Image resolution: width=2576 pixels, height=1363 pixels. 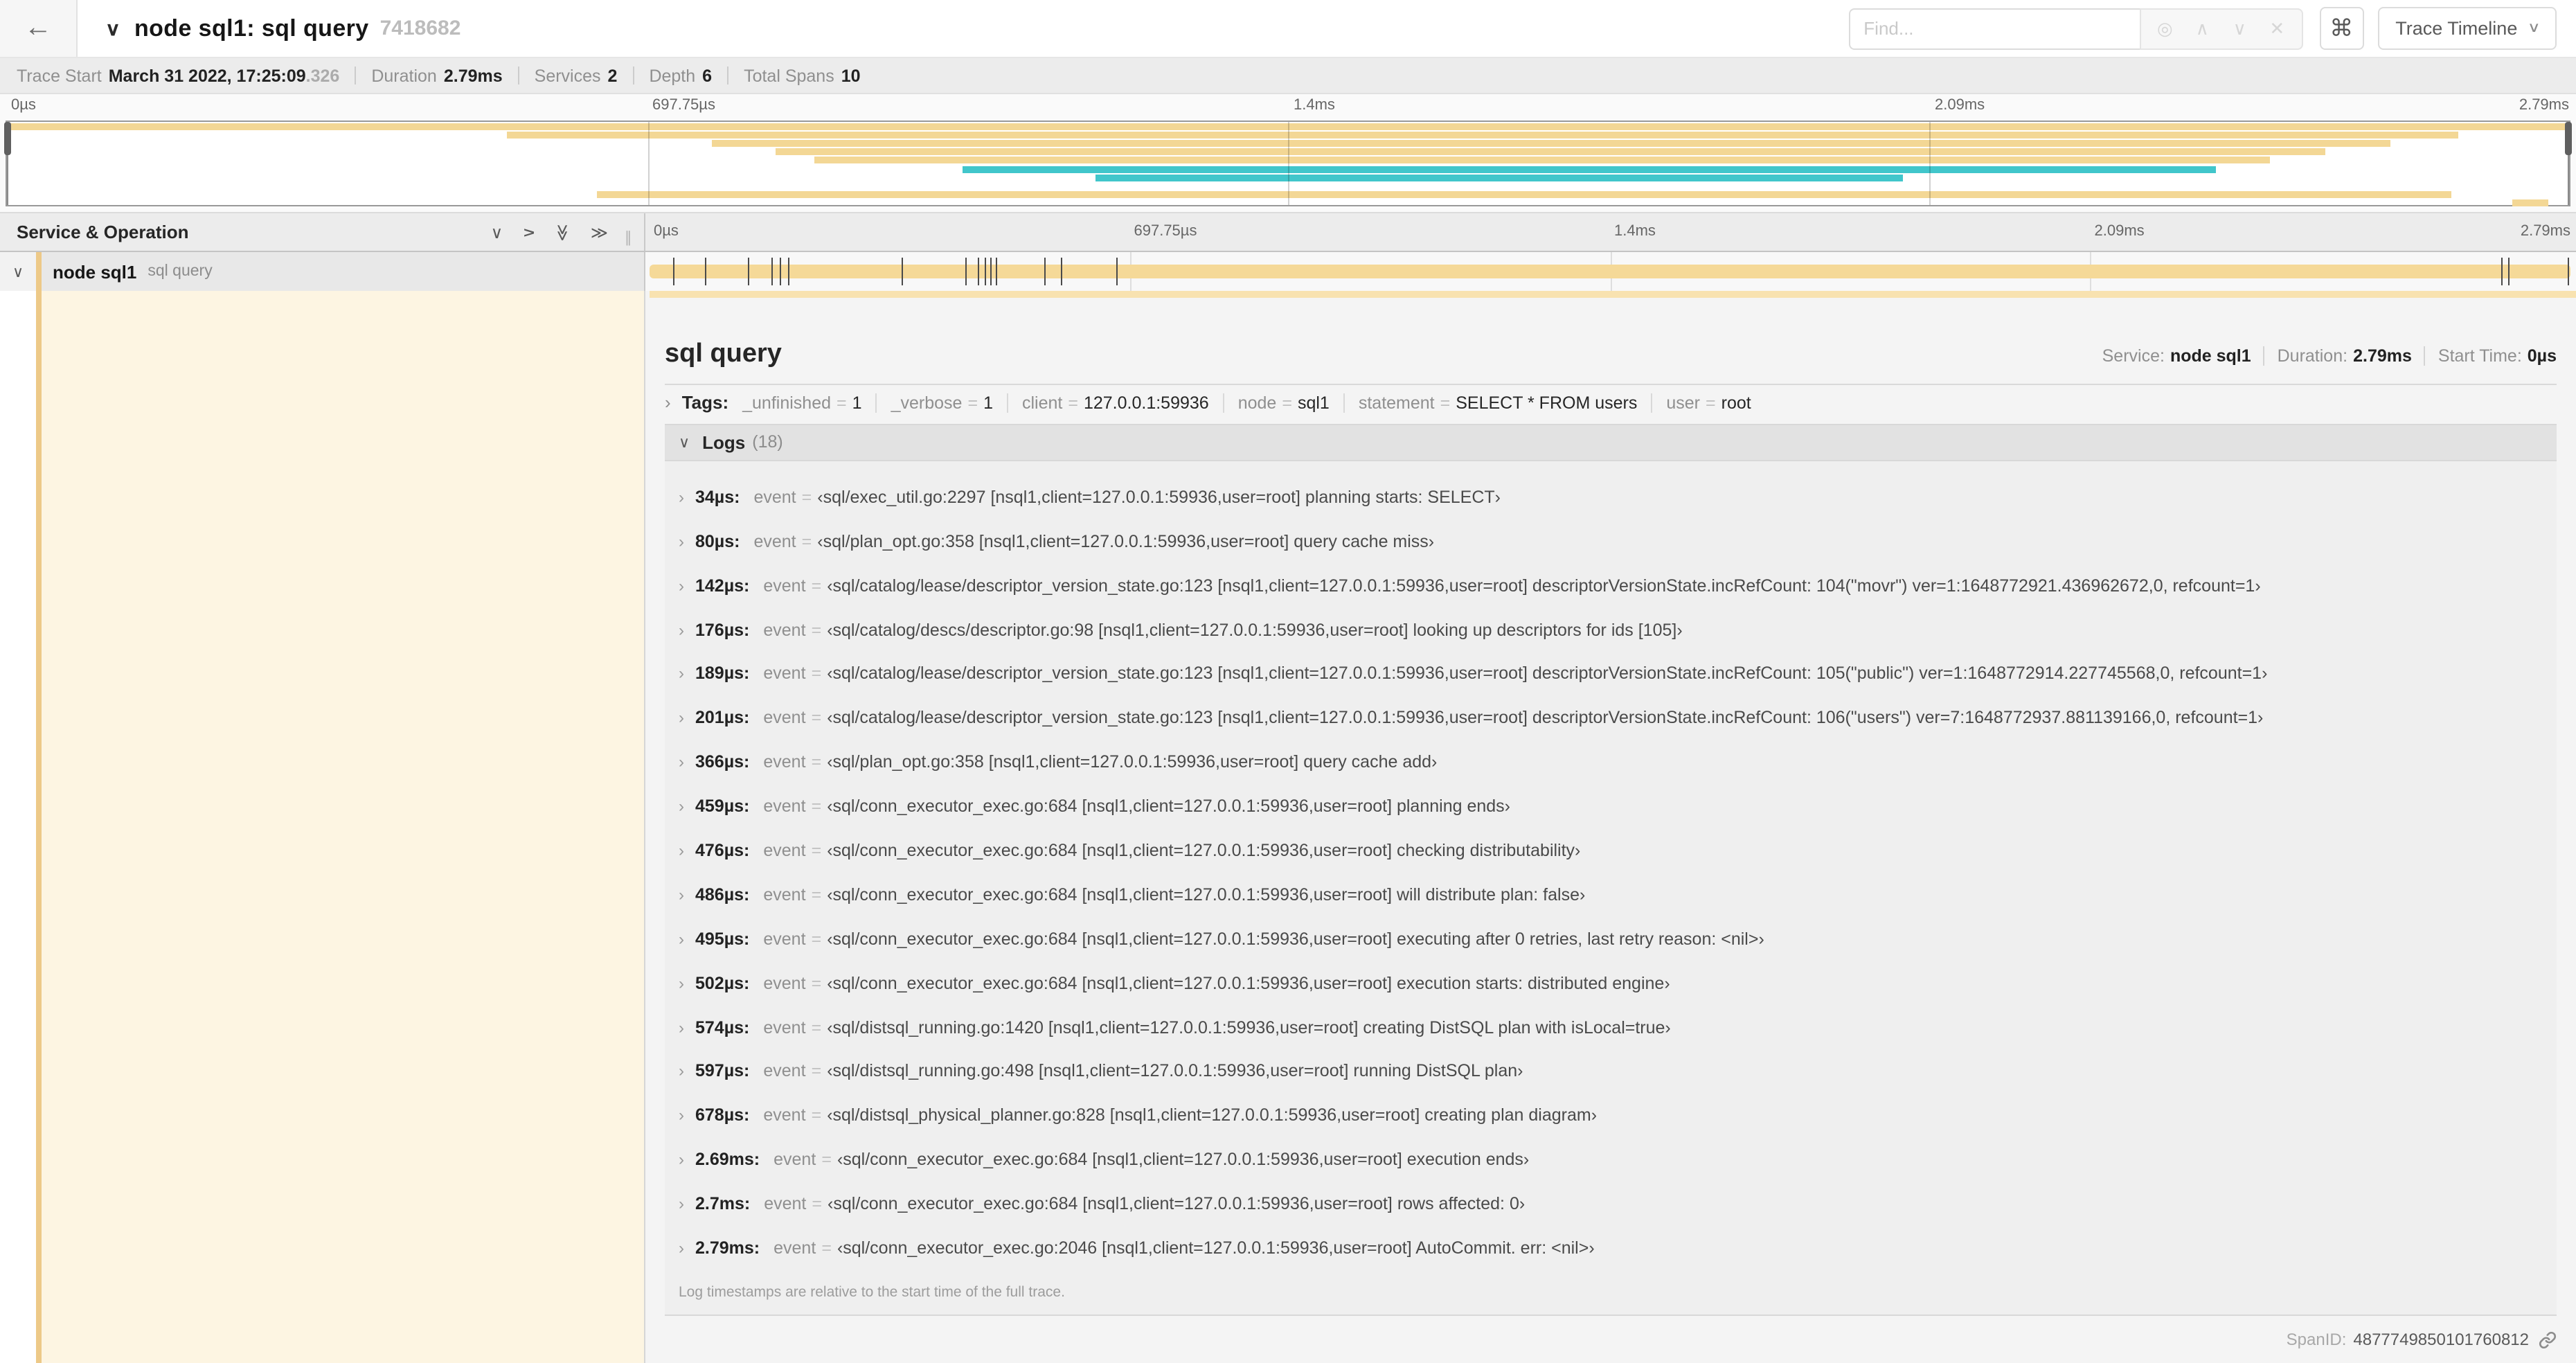 What do you see at coordinates (599, 232) in the screenshot?
I see `expand-all-icon: ≫` at bounding box center [599, 232].